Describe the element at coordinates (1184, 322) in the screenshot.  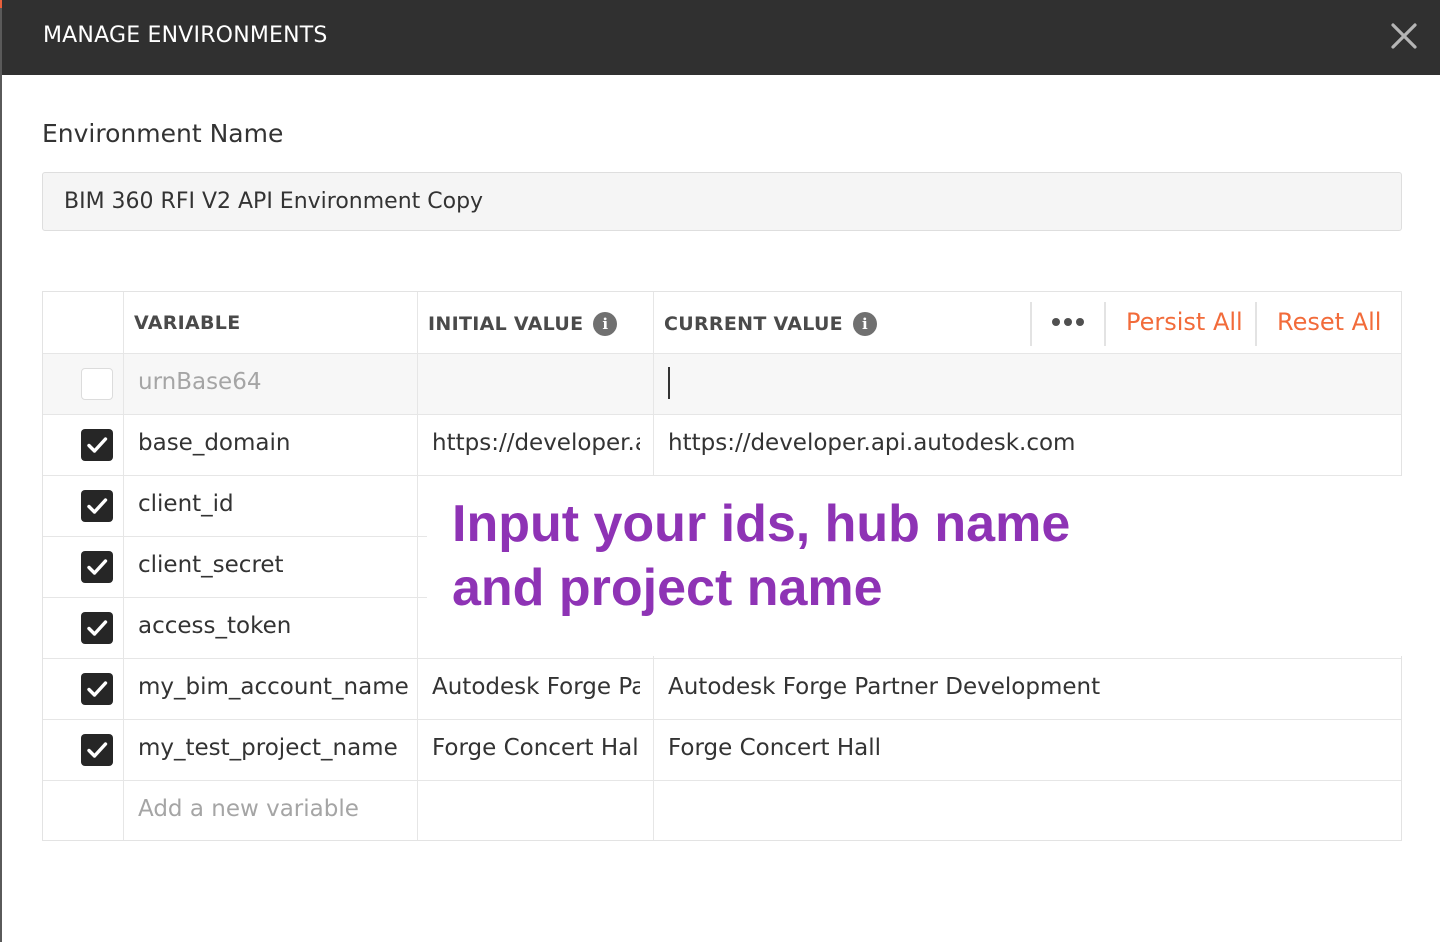
I see `persist-all-button: Persist All` at that location.